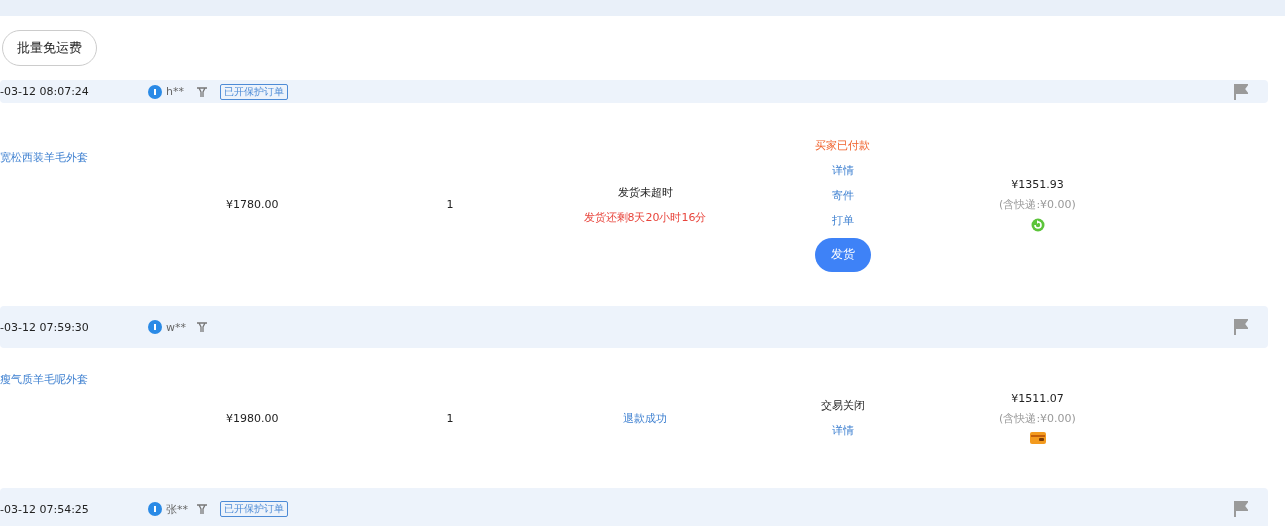 The width and height of the screenshot is (1285, 526). I want to click on batch-free-shipping-button: 批量免运费, so click(49, 48).